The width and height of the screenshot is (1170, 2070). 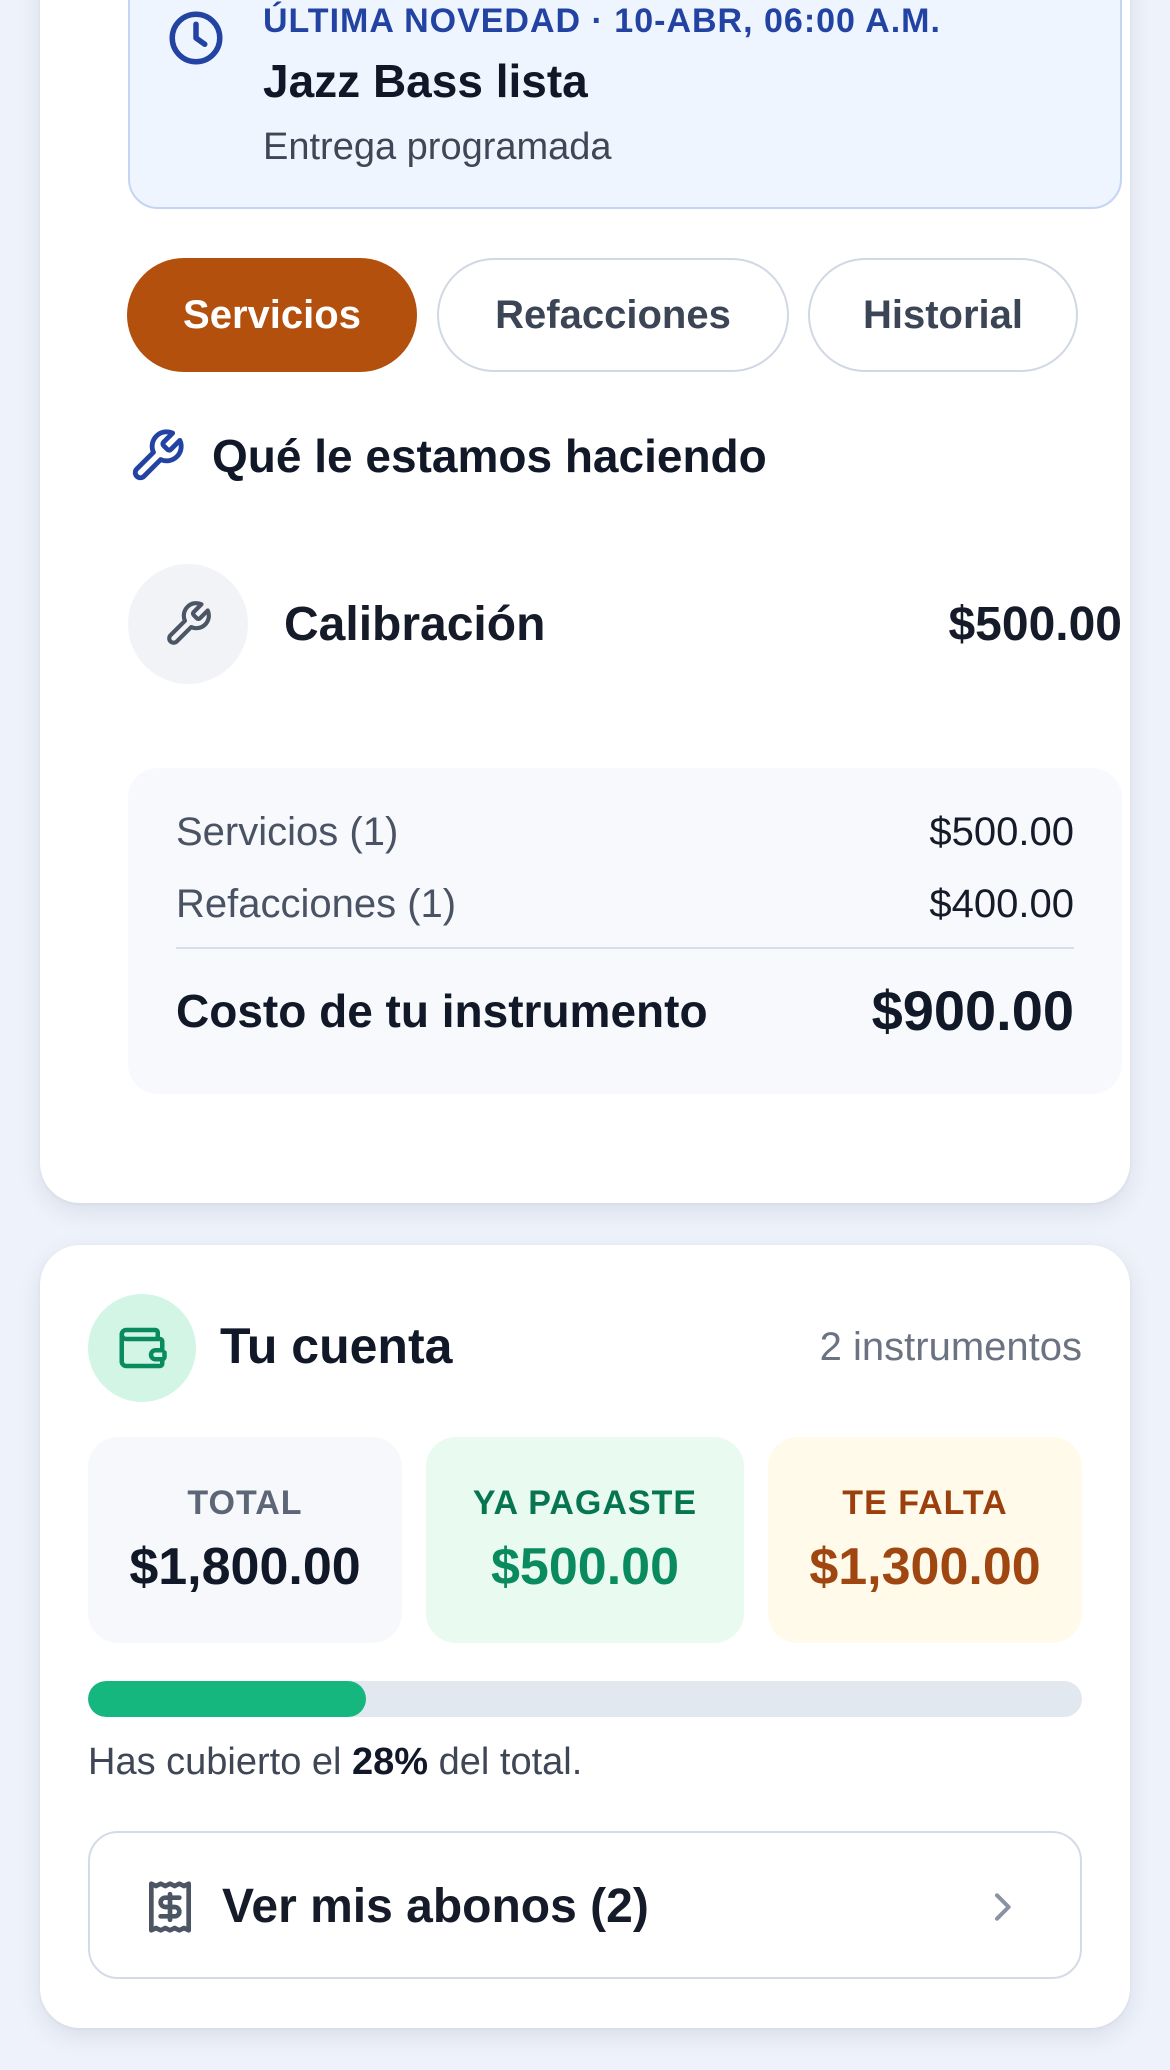 I want to click on stat-value: $1,800.00, so click(x=245, y=1566).